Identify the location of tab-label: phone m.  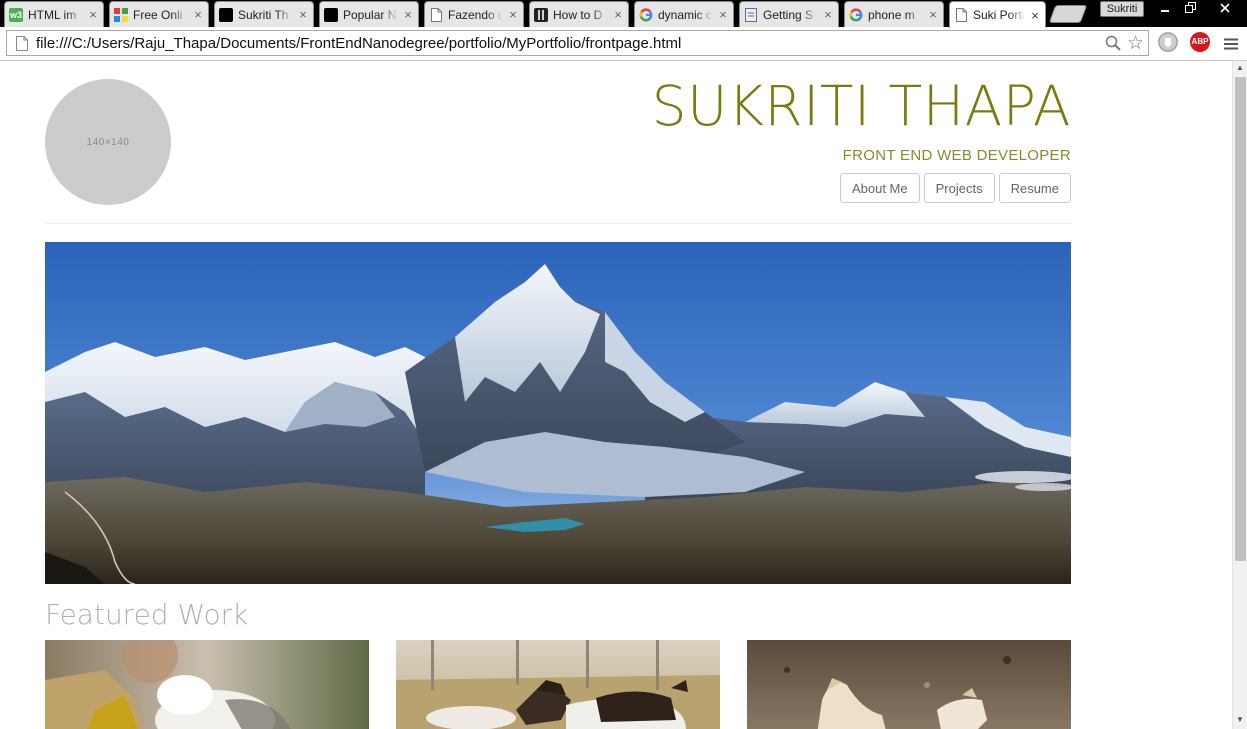
(891, 14).